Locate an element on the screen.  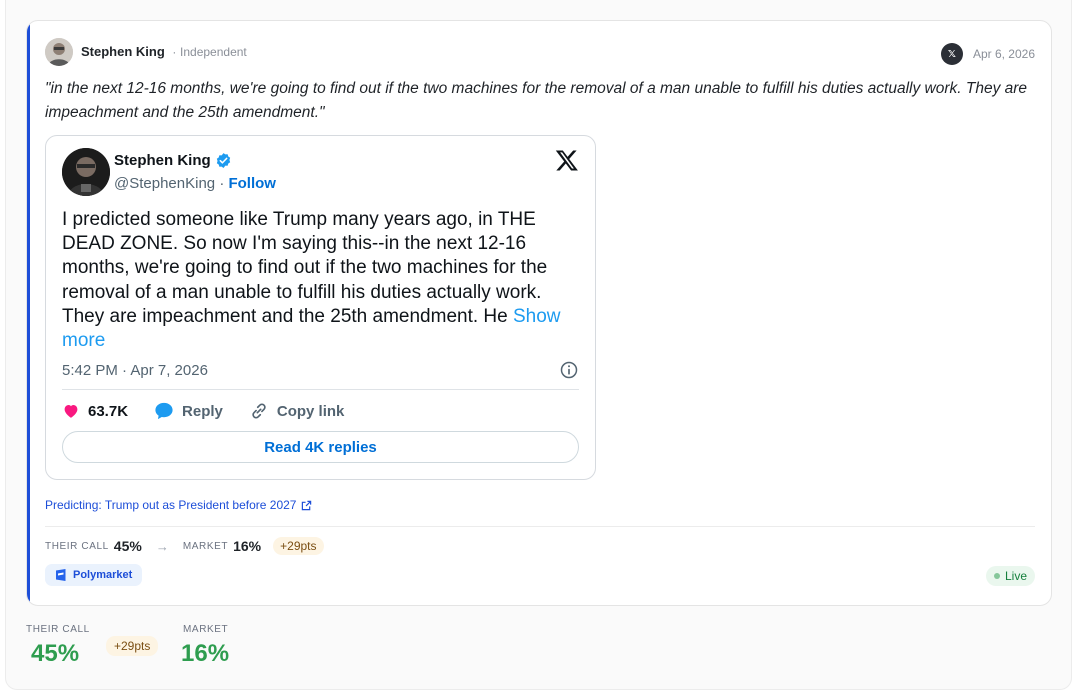
polymarket-badge: Polymarket is located at coordinates (94, 575).